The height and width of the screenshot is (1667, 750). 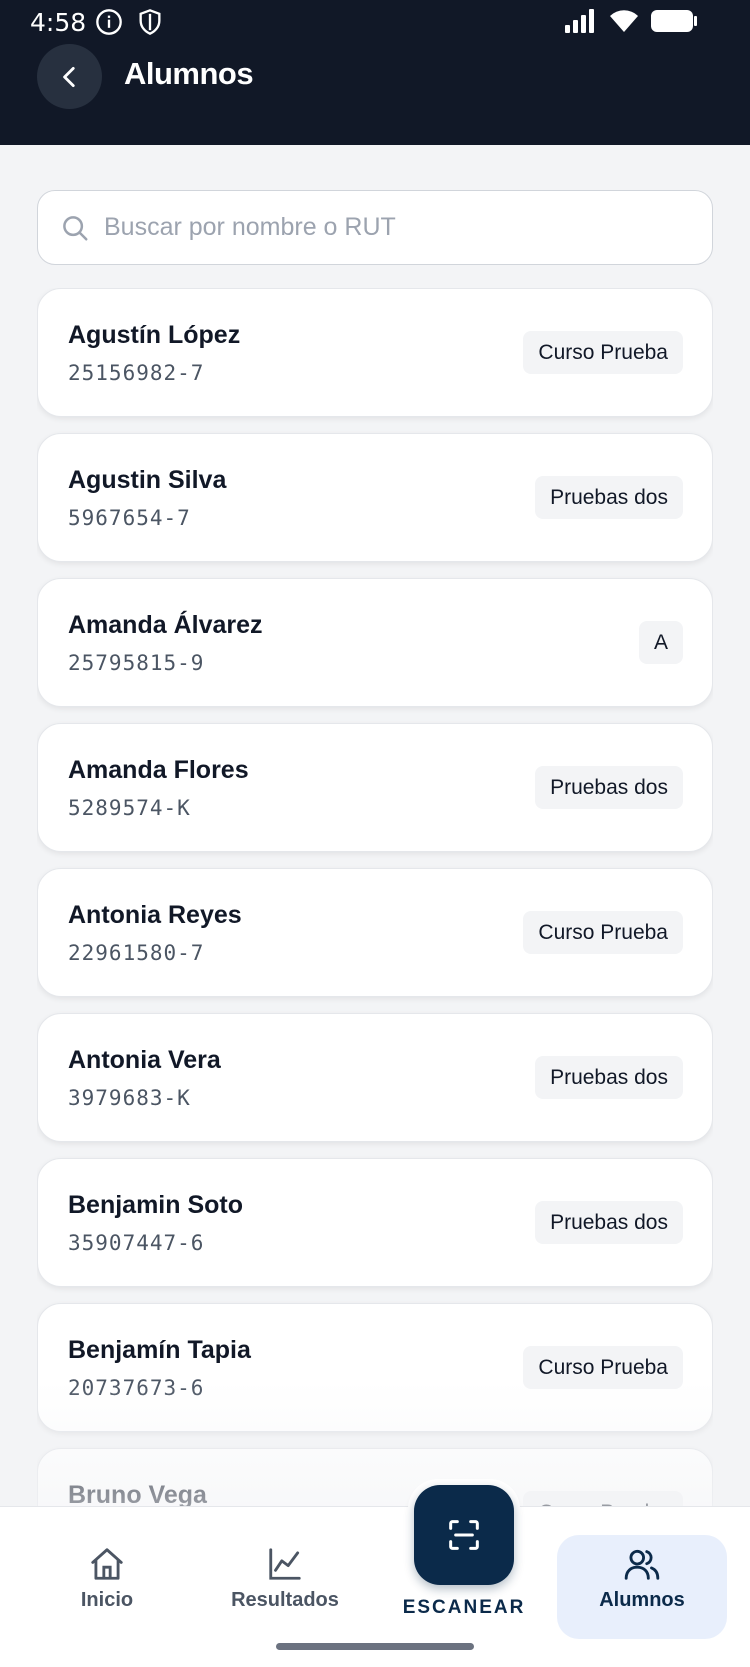 I want to click on chart-line-icon, so click(x=285, y=1564).